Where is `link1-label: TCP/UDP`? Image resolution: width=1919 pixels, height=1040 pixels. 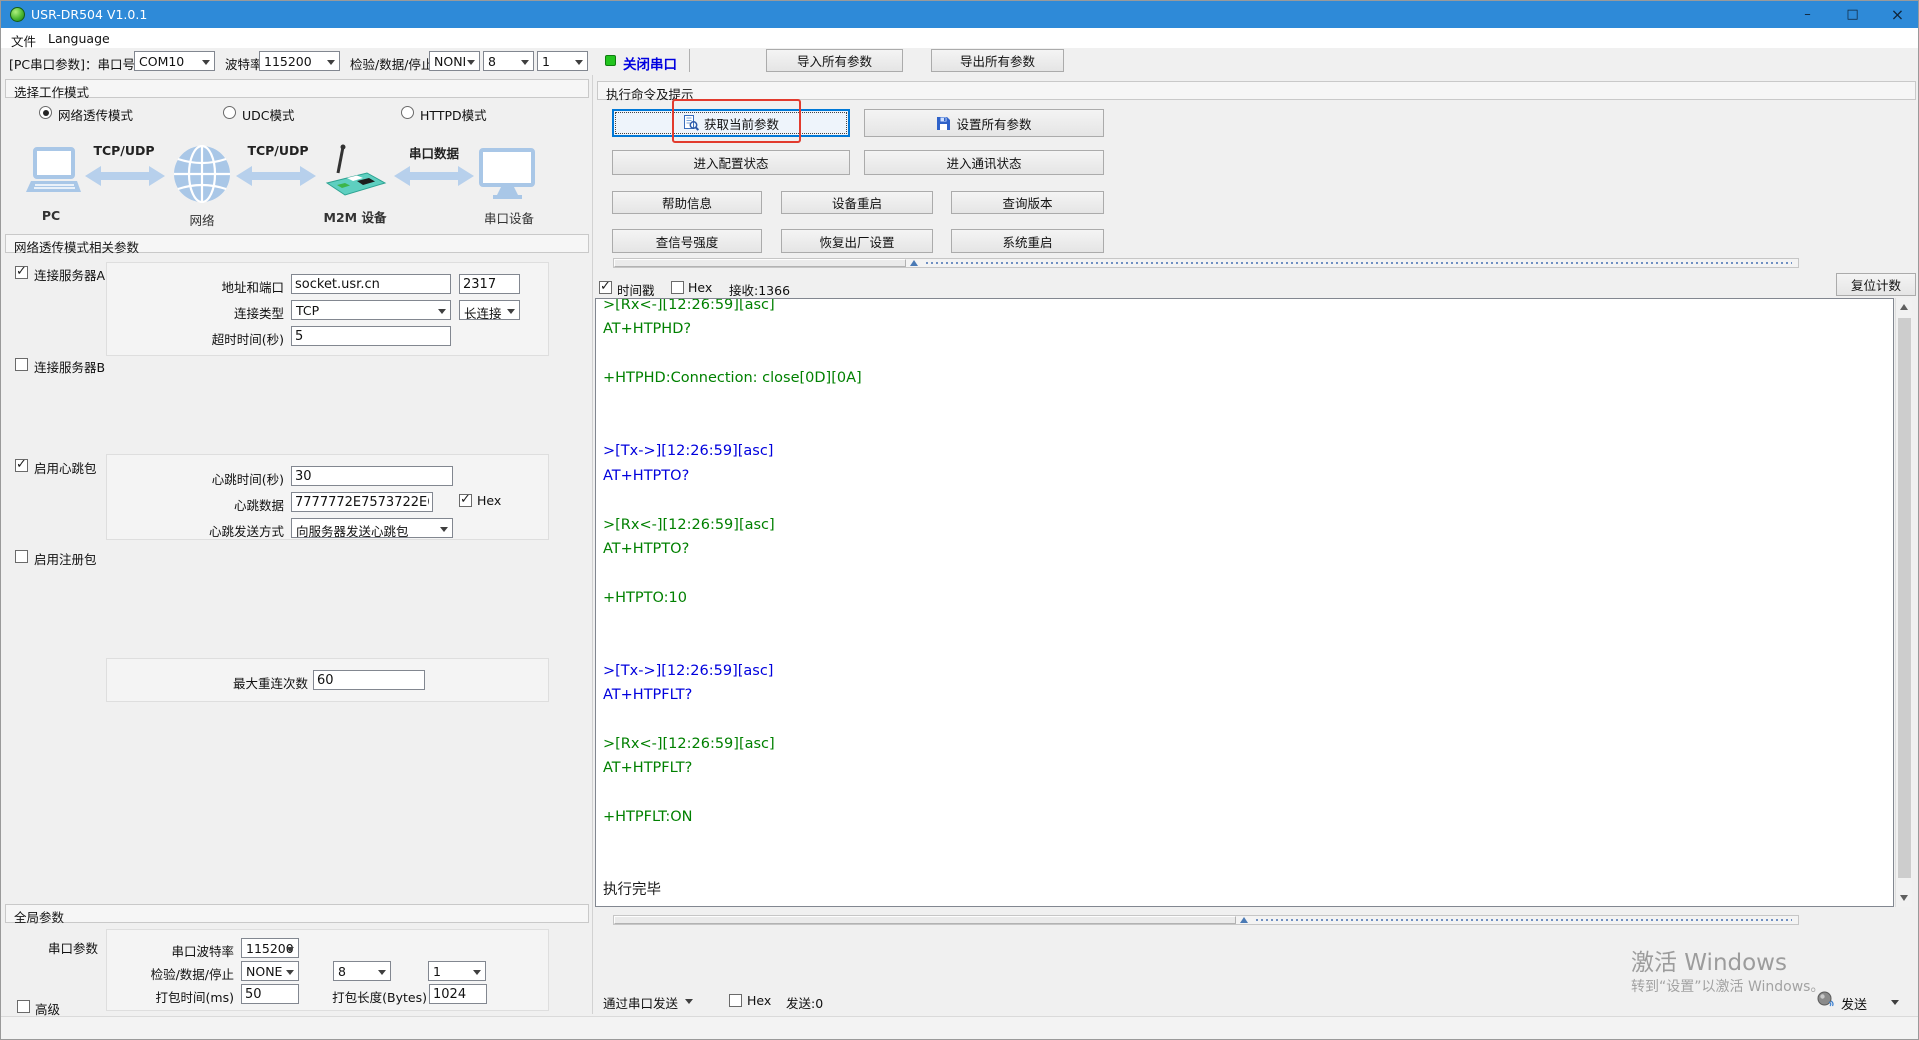
link1-label: TCP/UDP is located at coordinates (124, 150).